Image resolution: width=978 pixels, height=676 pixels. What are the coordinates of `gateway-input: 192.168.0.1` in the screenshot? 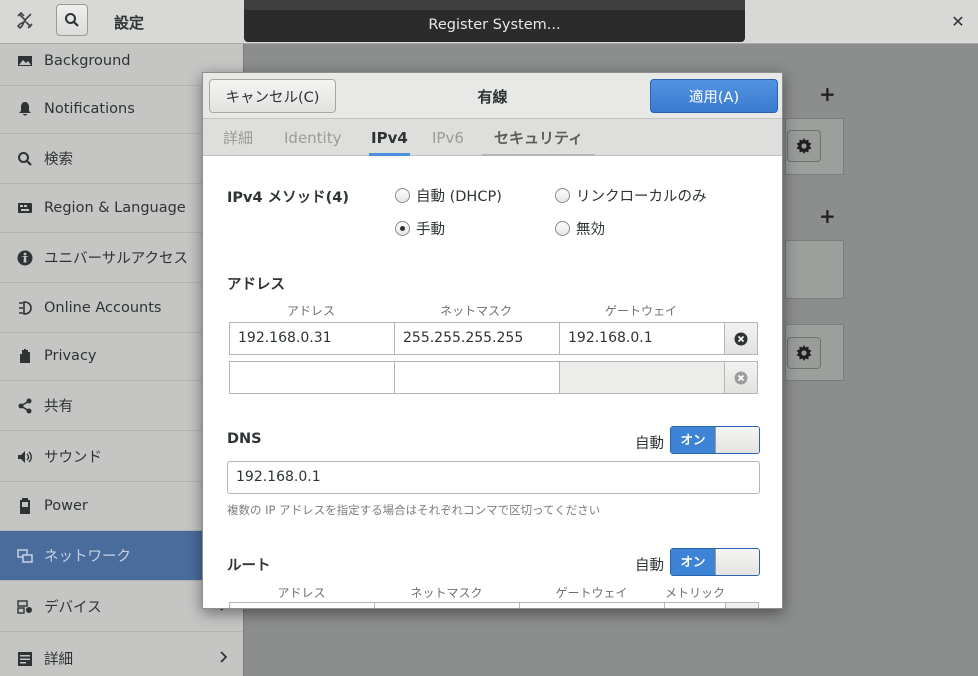 It's located at (642, 338).